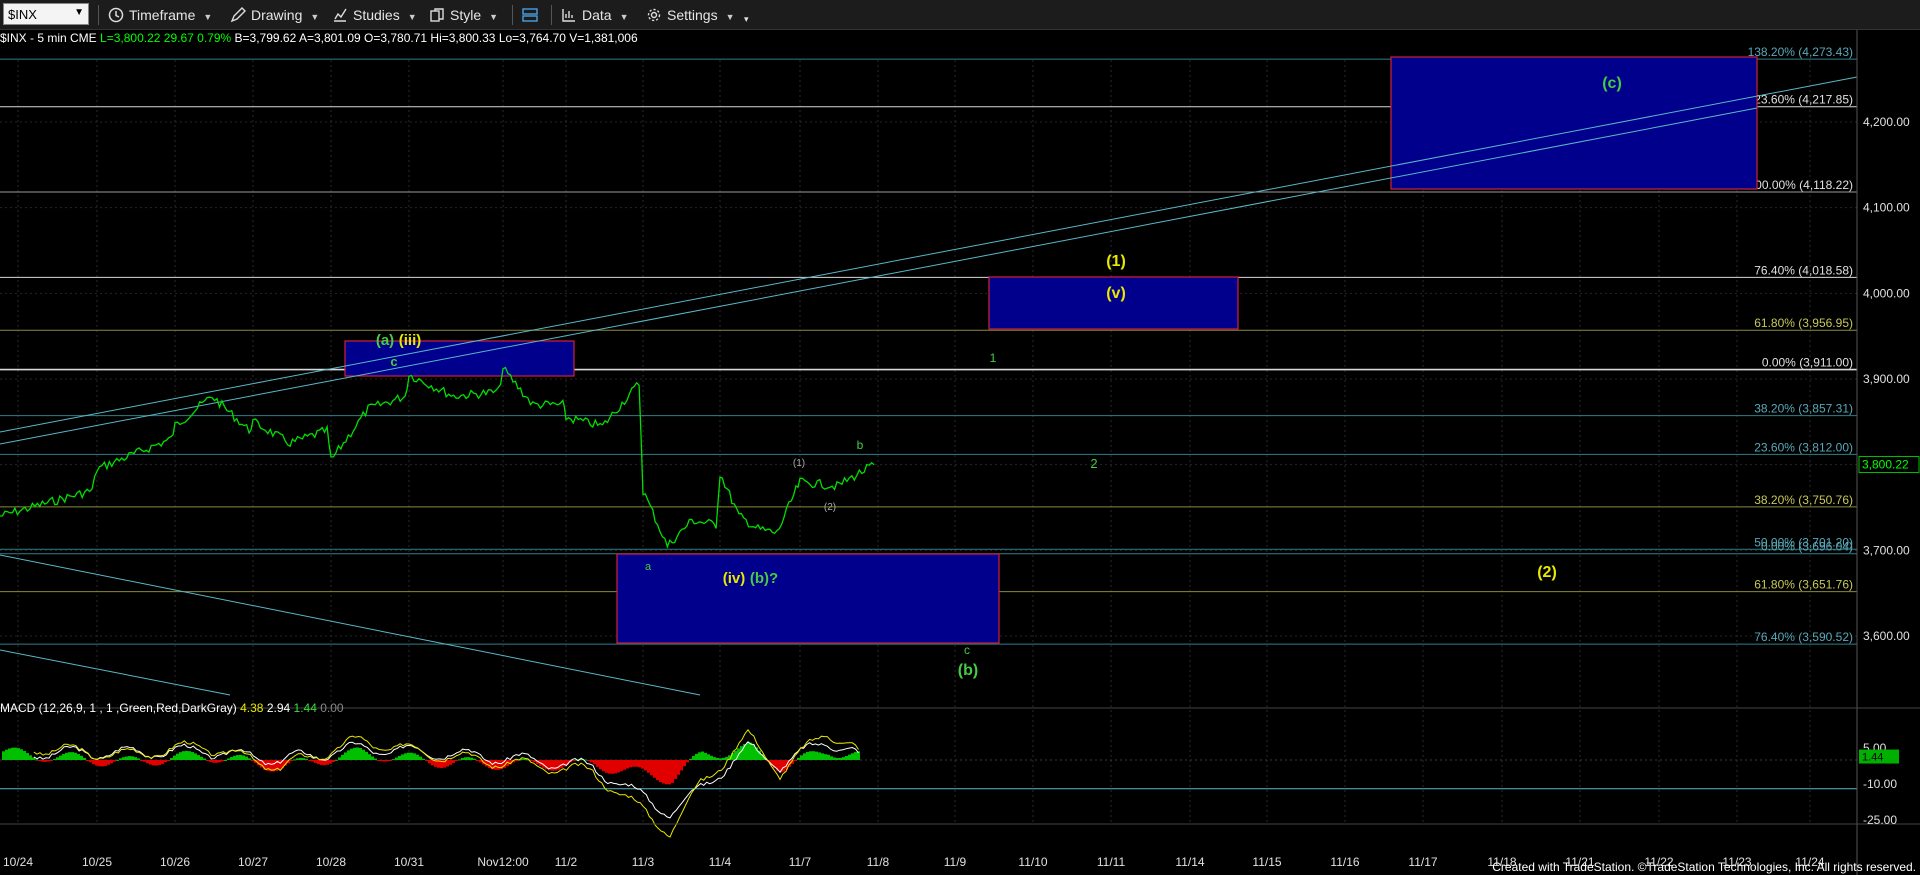  What do you see at coordinates (734, 578) in the screenshot?
I see `wave-label: (iv)` at bounding box center [734, 578].